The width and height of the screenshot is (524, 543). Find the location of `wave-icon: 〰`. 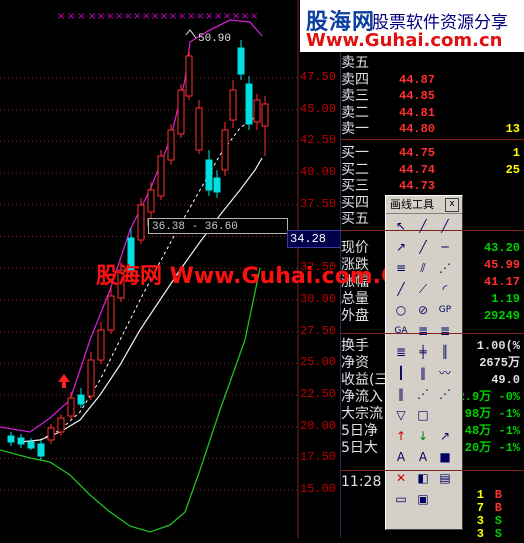

wave-icon: 〰 is located at coordinates (445, 373).